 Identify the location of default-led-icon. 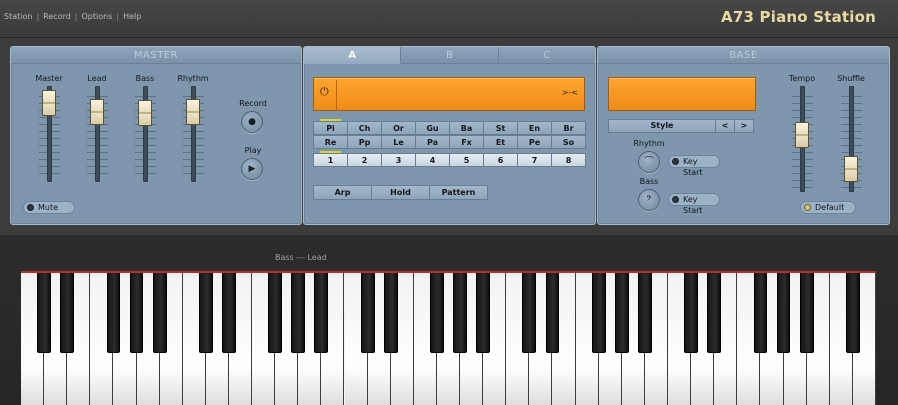
(807, 207).